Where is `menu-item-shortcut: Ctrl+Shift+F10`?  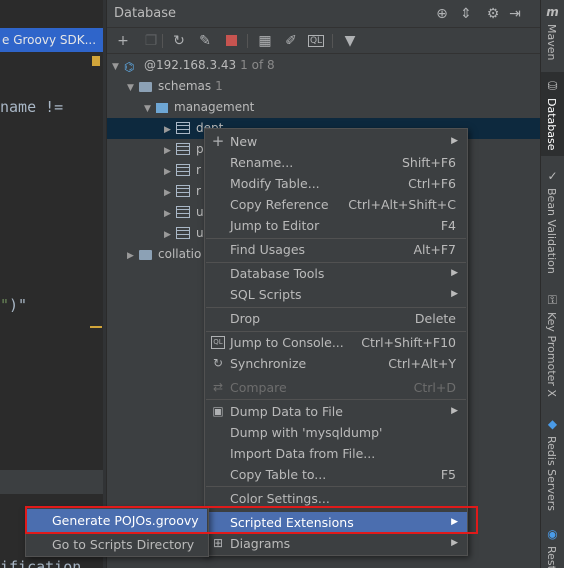
menu-item-shortcut: Ctrl+Shift+F10 is located at coordinates (408, 342).